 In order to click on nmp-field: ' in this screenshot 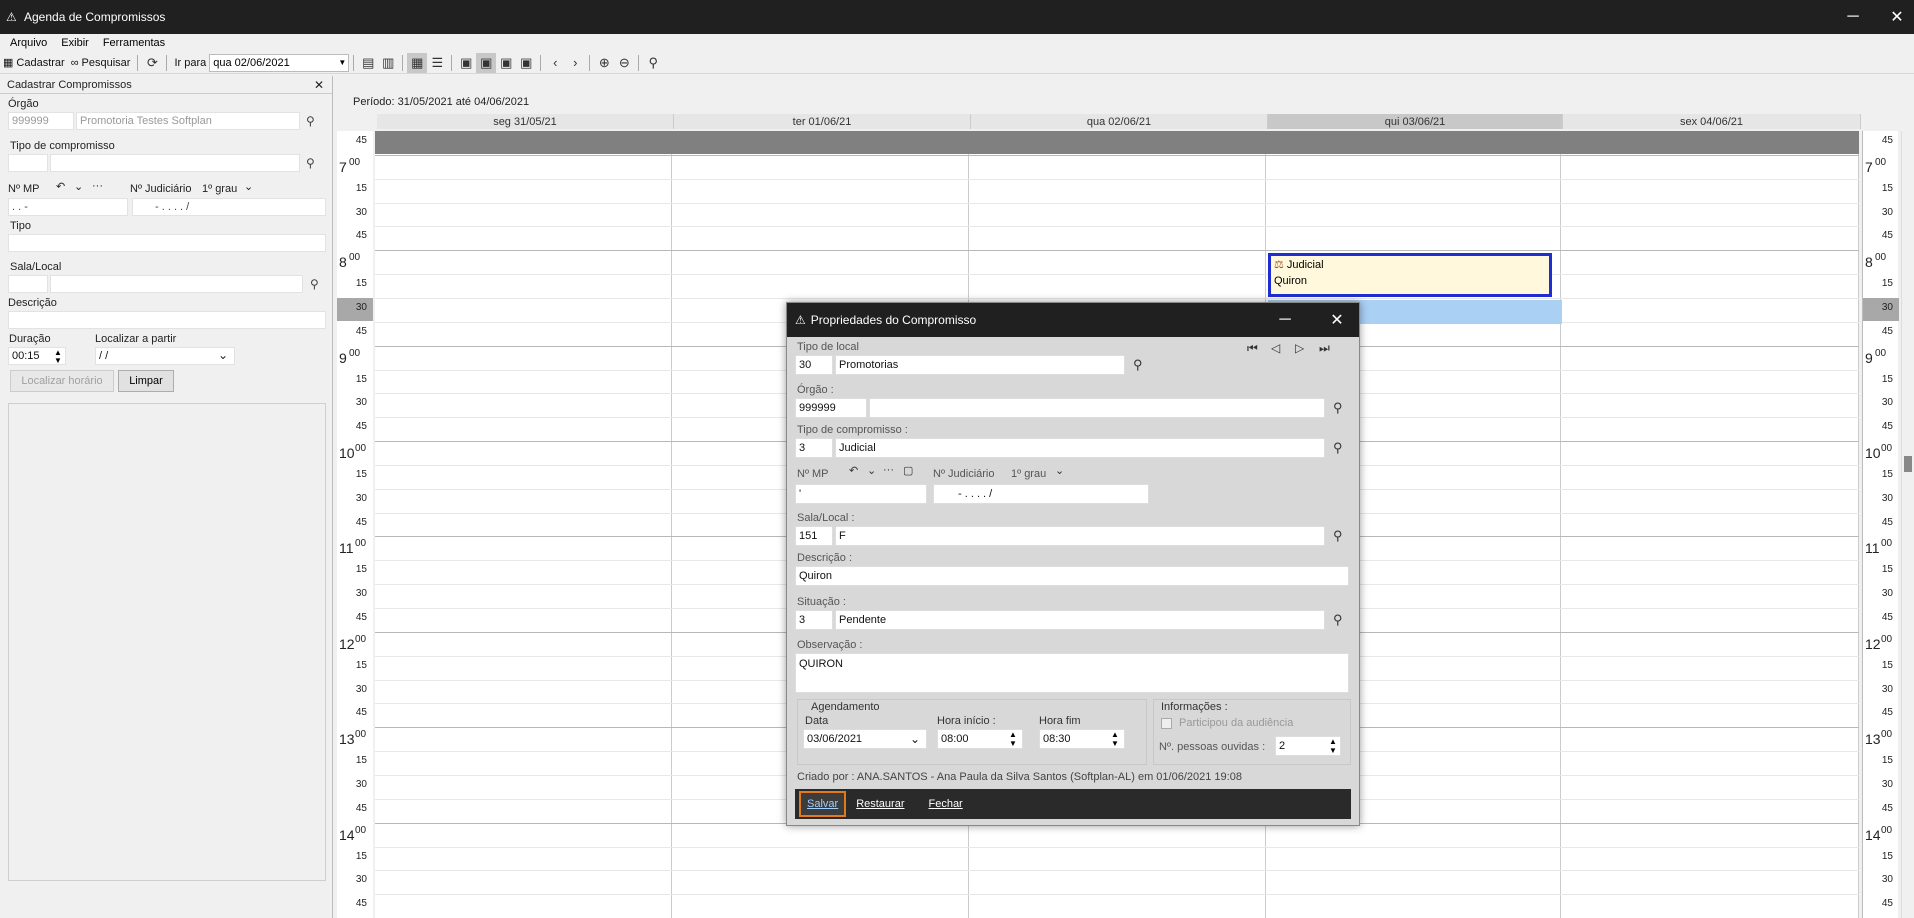, I will do `click(861, 494)`.